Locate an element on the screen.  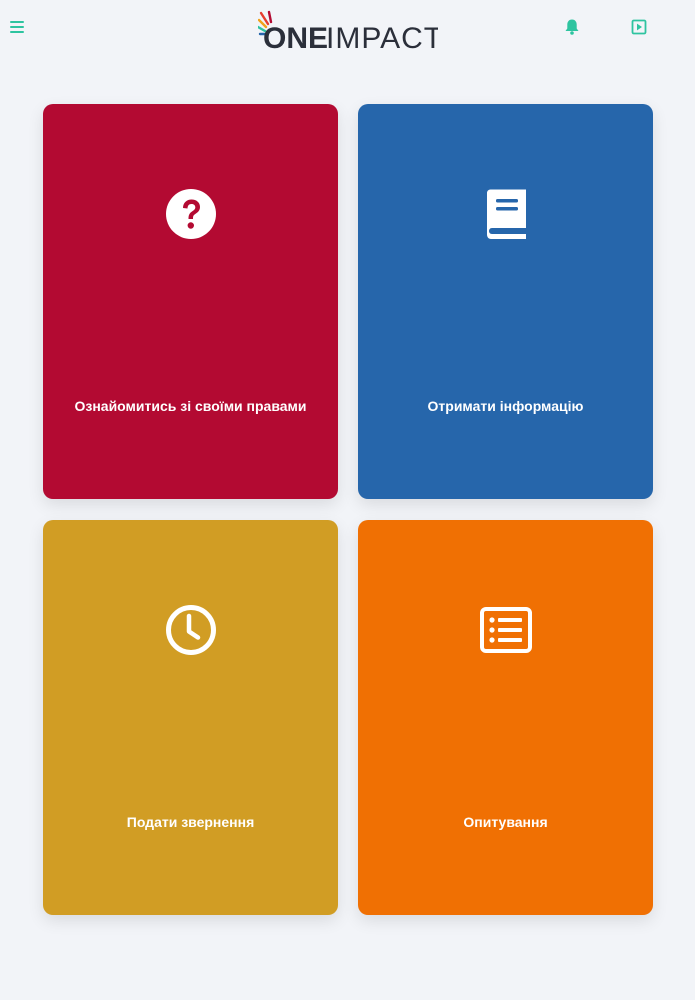
app-header: ONE IMPACT is located at coordinates (347, 28).